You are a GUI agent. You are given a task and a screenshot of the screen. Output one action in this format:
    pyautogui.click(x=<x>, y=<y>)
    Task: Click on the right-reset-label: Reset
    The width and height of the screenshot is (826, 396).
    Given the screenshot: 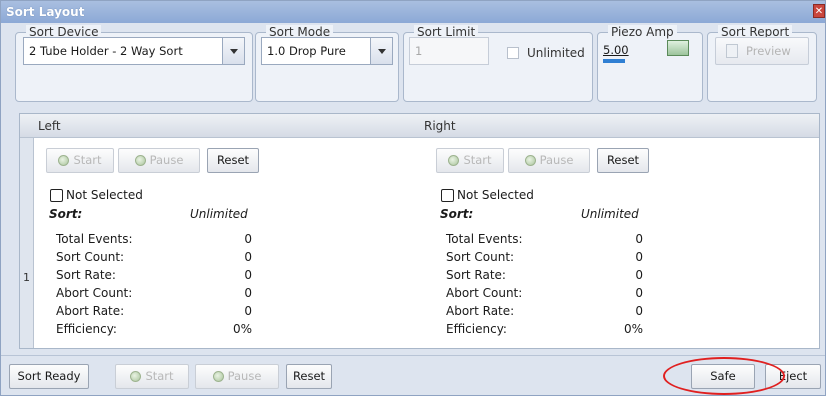 What is the action you would take?
    pyautogui.click(x=623, y=160)
    